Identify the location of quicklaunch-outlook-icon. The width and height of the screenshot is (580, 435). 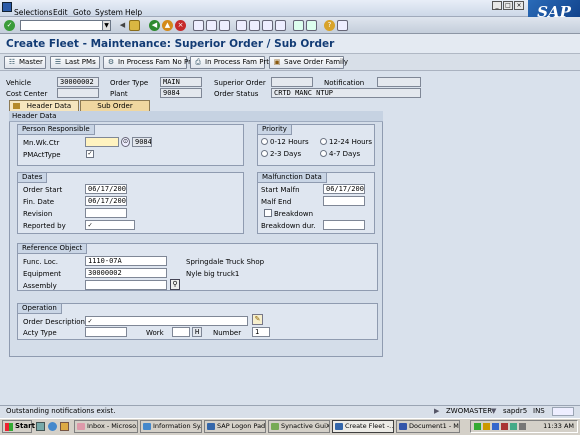
(64, 426).